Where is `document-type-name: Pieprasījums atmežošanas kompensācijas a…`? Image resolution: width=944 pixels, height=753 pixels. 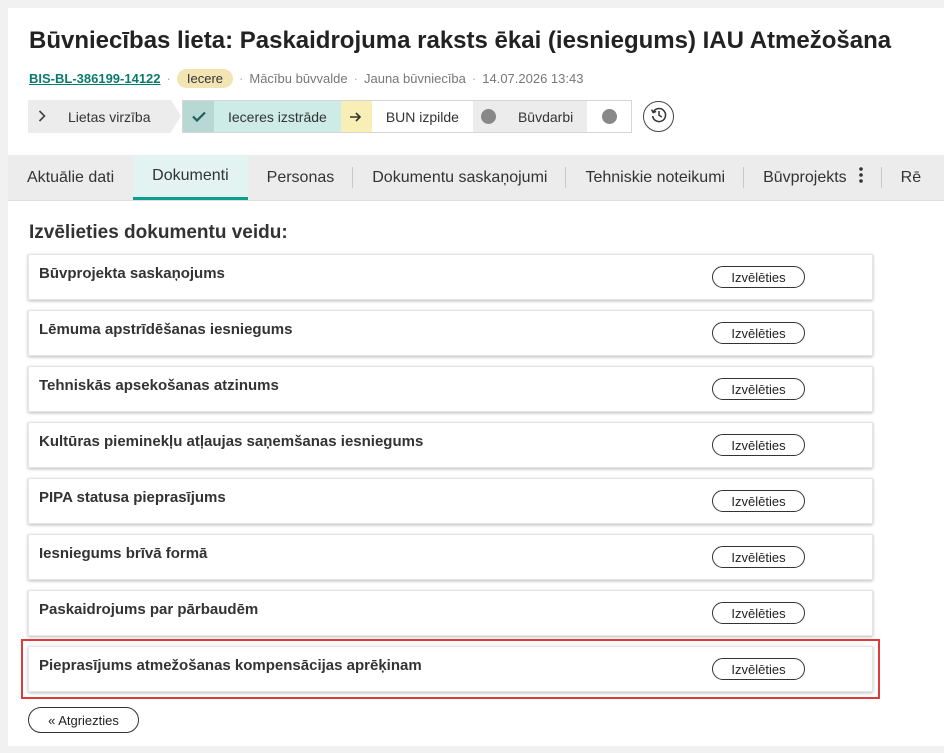
document-type-name: Pieprasījums atmežošanas kompensācijas a… is located at coordinates (230, 665).